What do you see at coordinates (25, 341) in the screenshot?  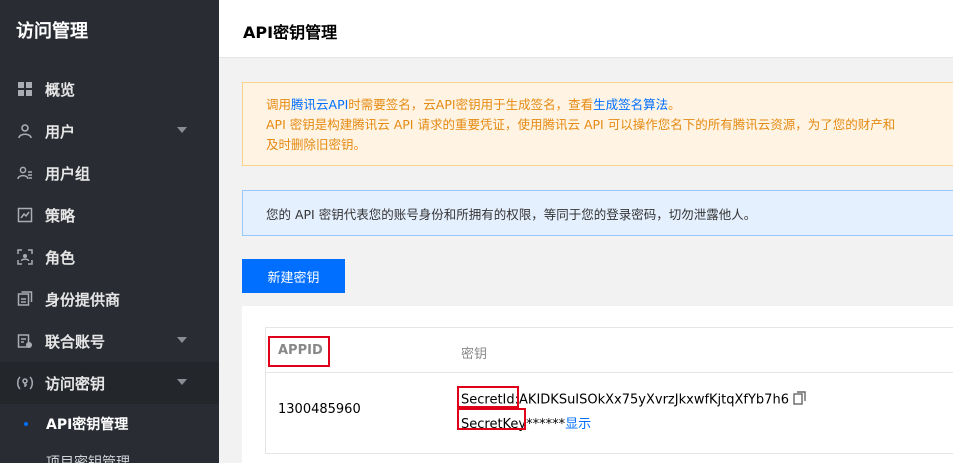 I see `federated-account-icon` at bounding box center [25, 341].